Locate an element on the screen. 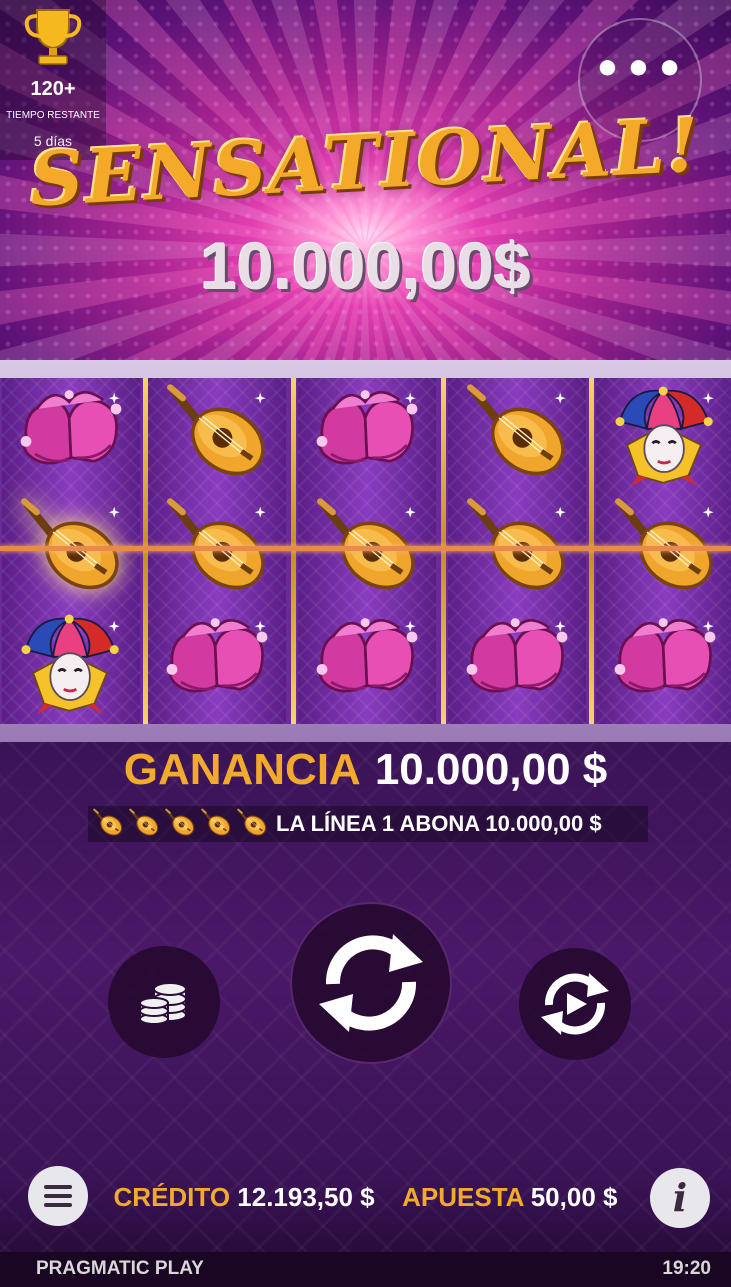 This screenshot has height=1287, width=731. coins-icon is located at coordinates (163, 1003).